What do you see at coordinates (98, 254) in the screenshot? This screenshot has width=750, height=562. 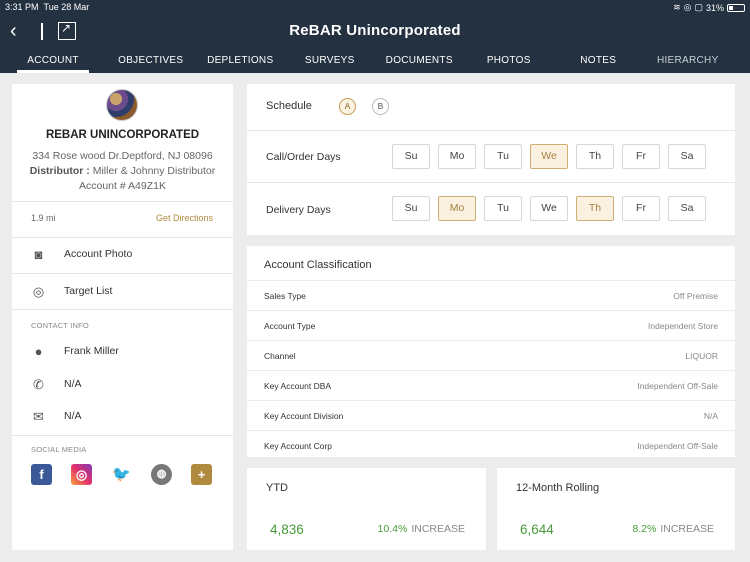 I see `account-photo-label: Account Photo` at bounding box center [98, 254].